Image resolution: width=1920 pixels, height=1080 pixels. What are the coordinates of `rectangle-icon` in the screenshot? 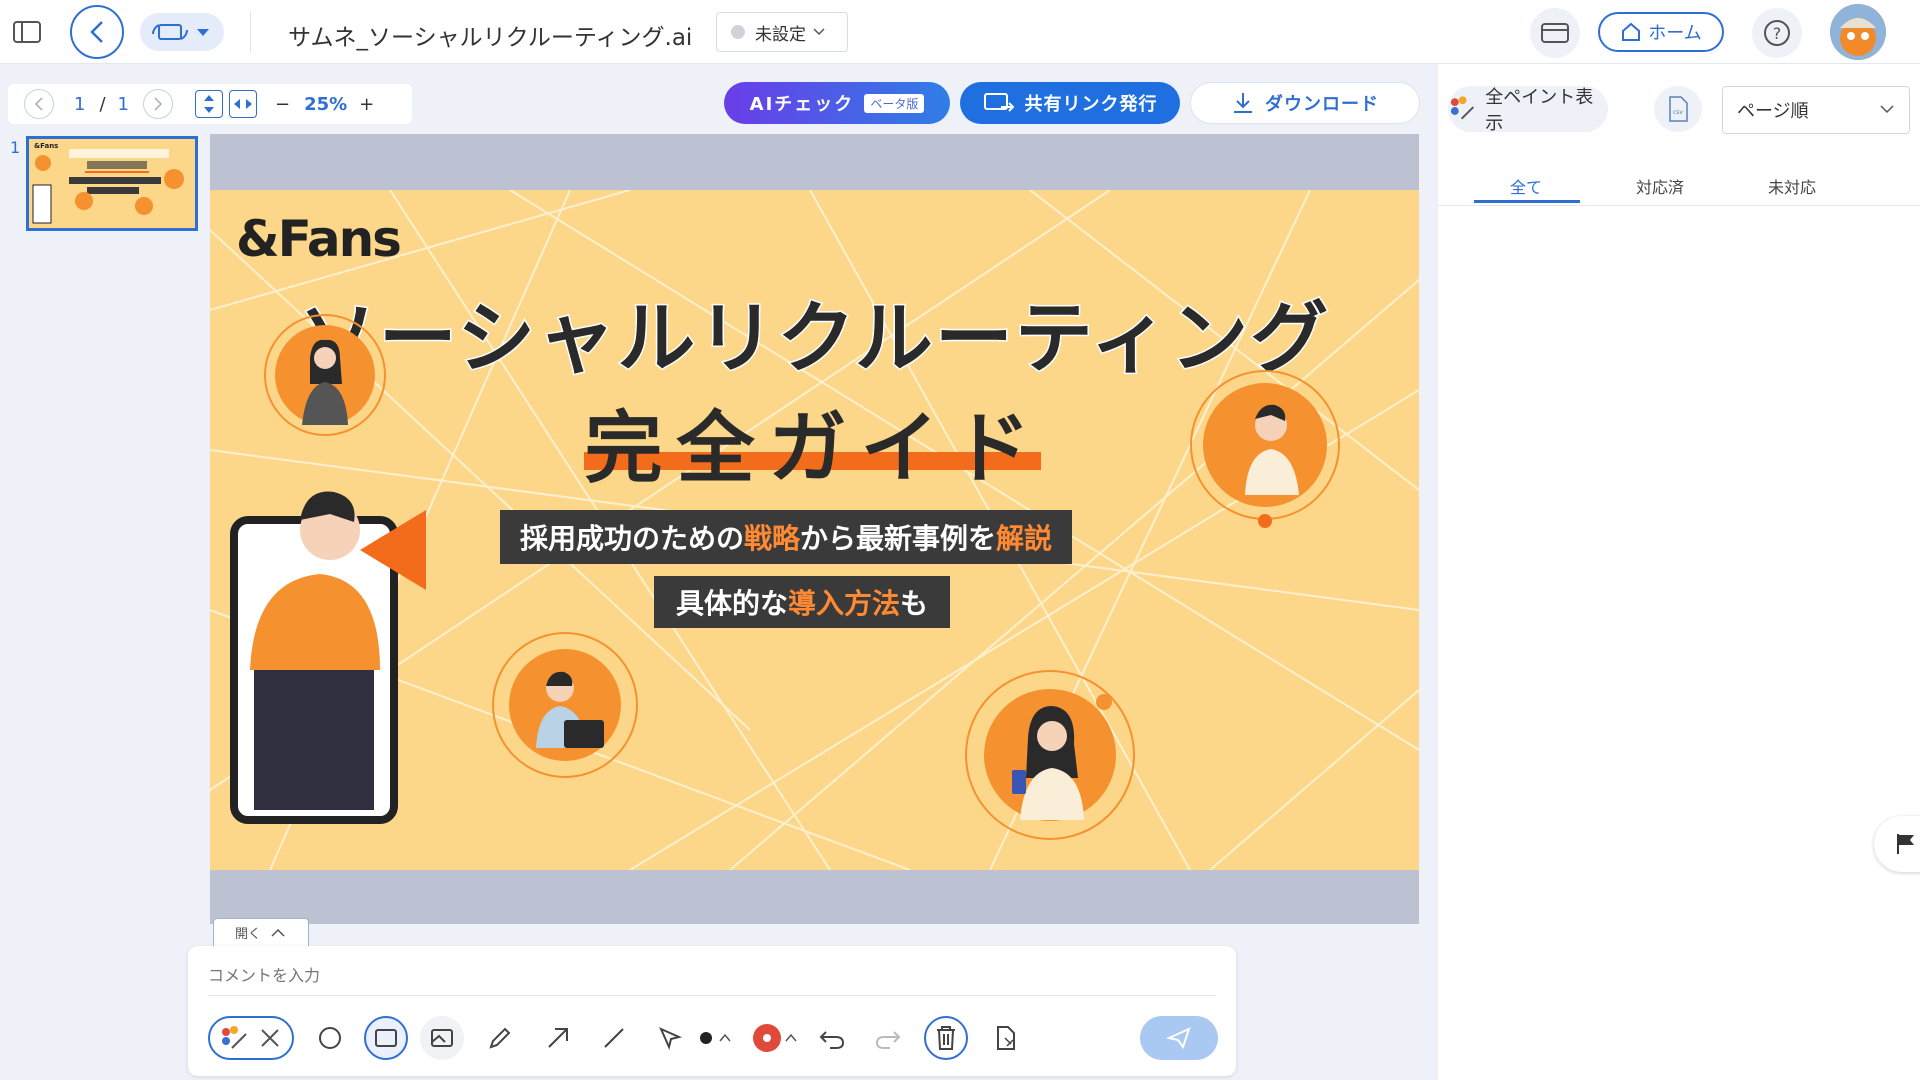 It's located at (386, 1038).